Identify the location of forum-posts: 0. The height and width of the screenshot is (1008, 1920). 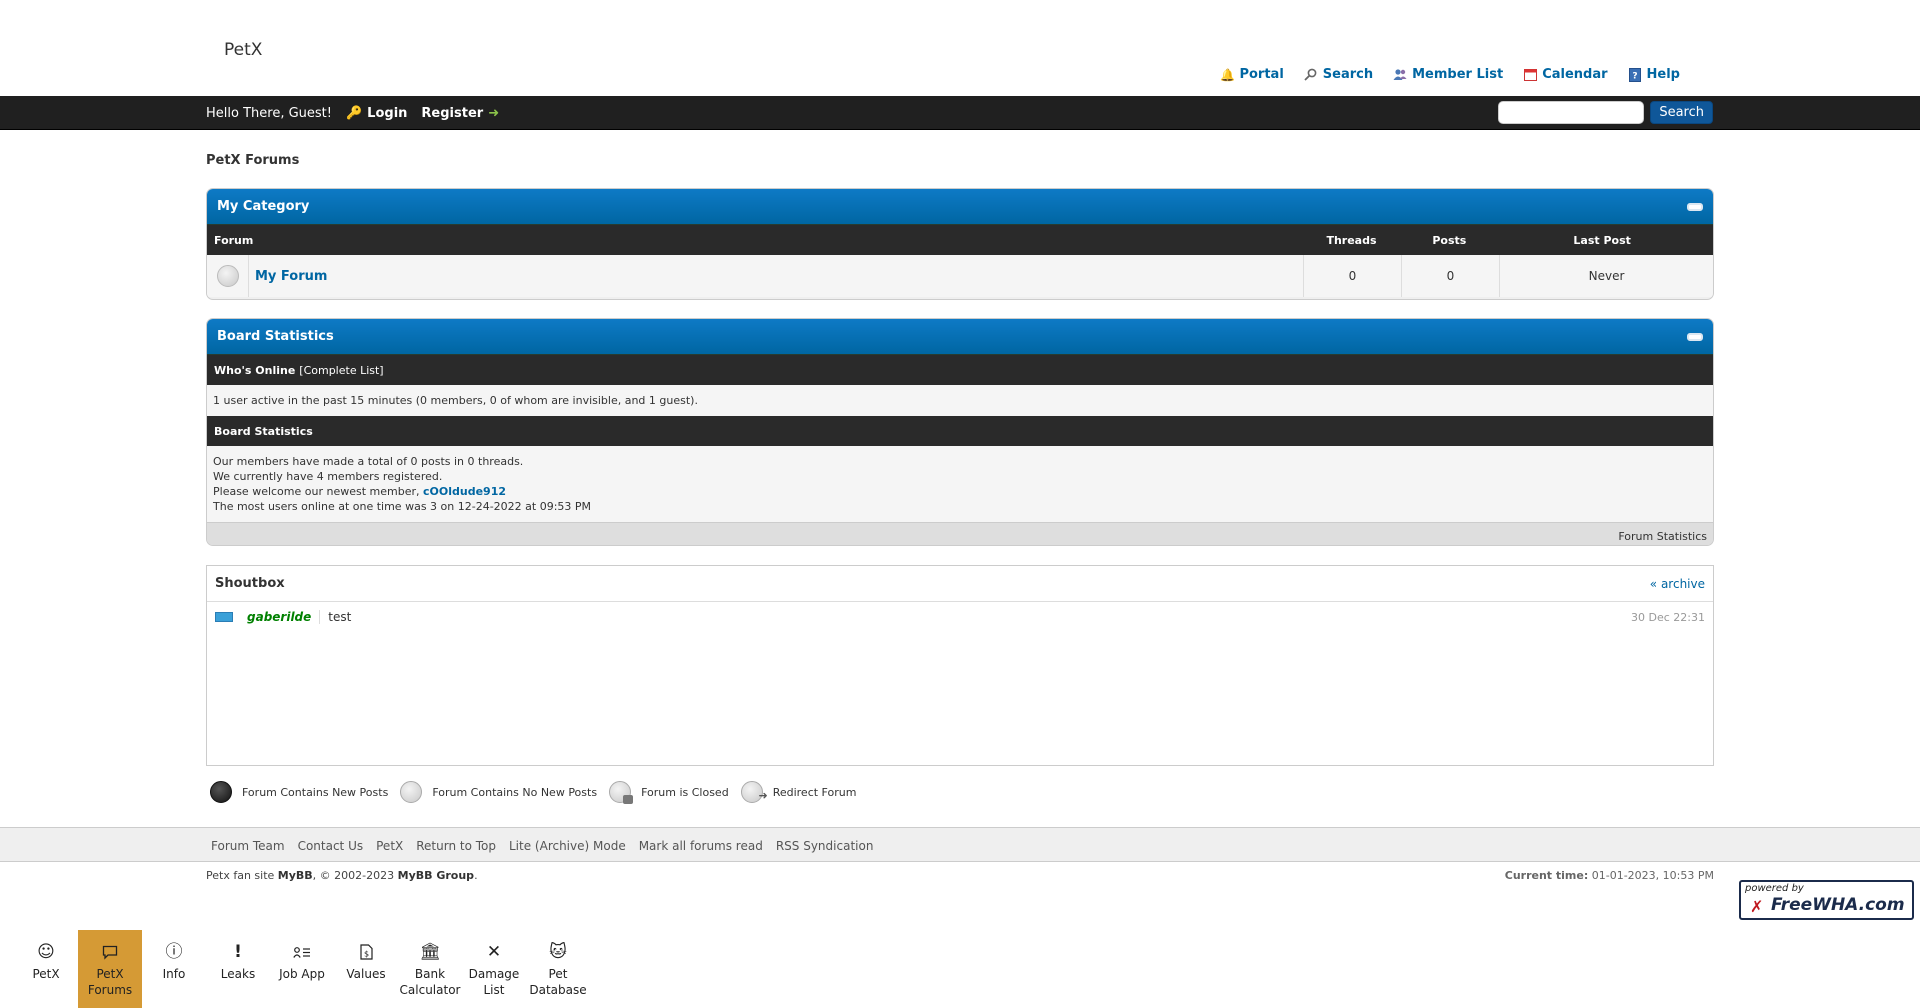
(1451, 276).